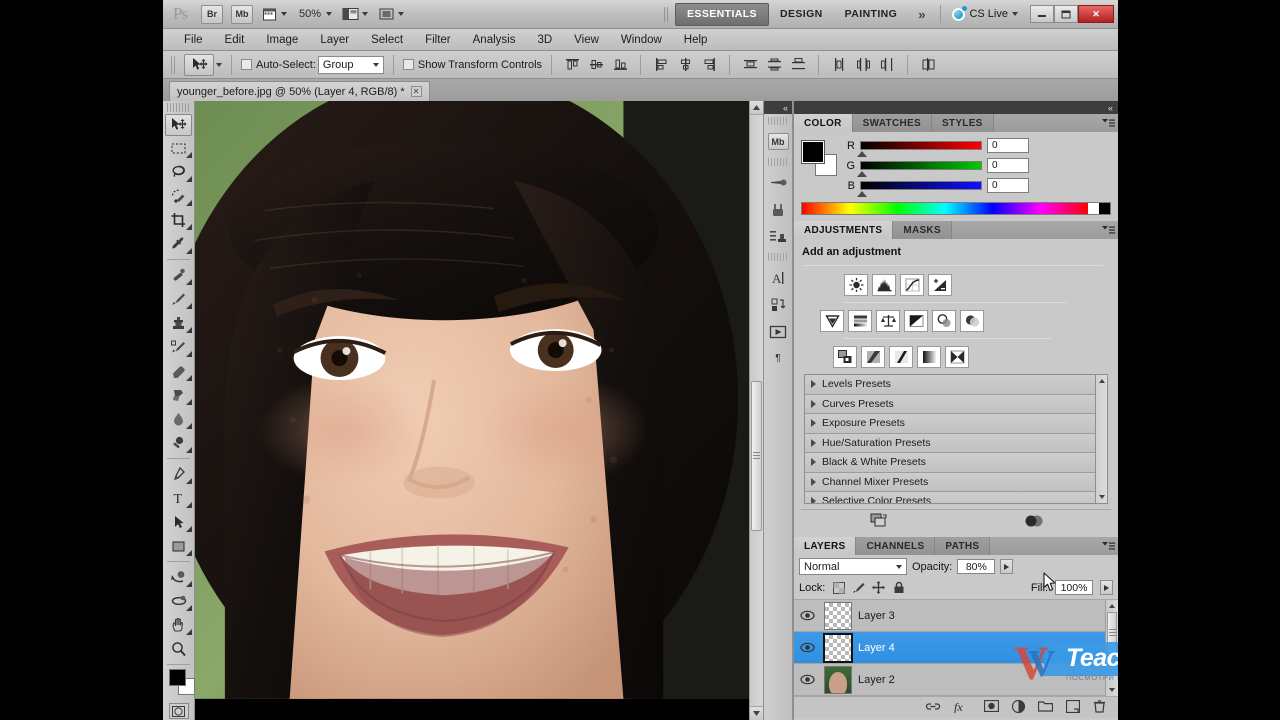  What do you see at coordinates (778, 331) in the screenshot?
I see `animation-panel-icon` at bounding box center [778, 331].